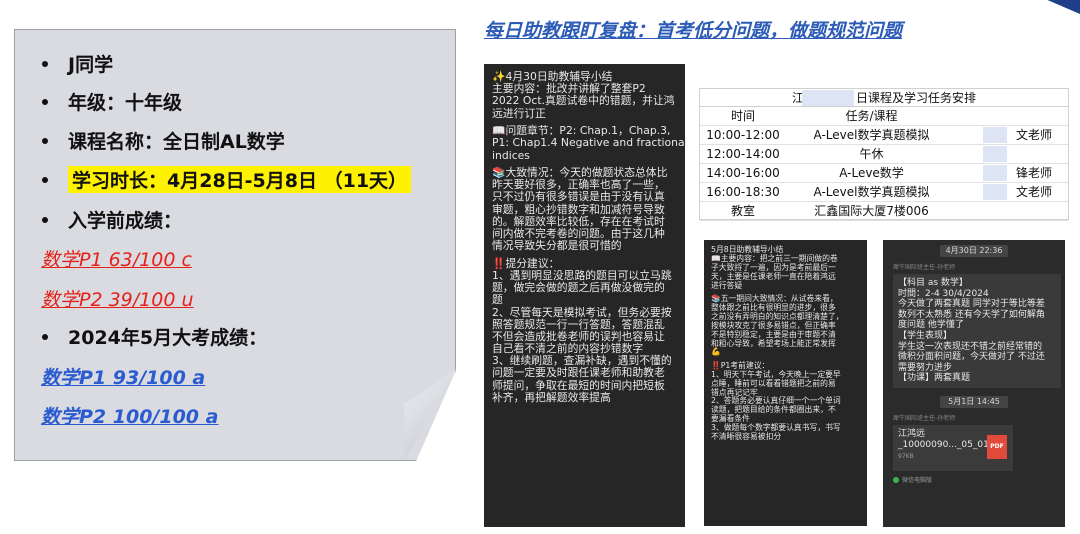  I want to click on wechat-icon, so click(896, 479).